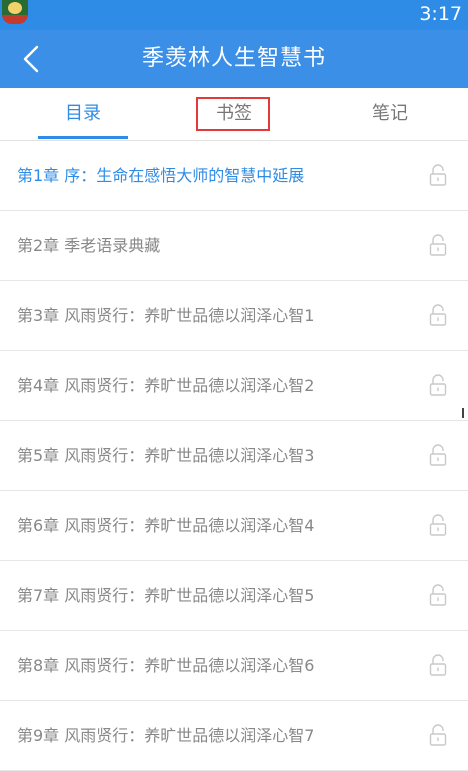 The height and width of the screenshot is (771, 468). Describe the element at coordinates (463, 413) in the screenshot. I see `scroll-indicator` at that location.